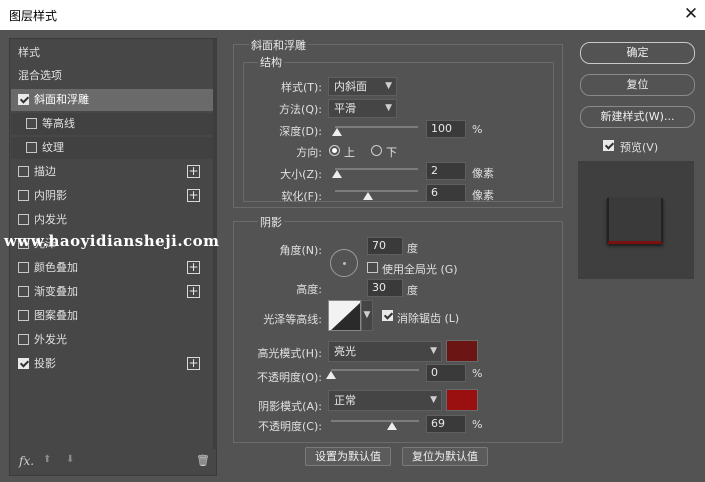 This screenshot has width=705, height=482. I want to click on style-item-5: 内发光, so click(112, 220).